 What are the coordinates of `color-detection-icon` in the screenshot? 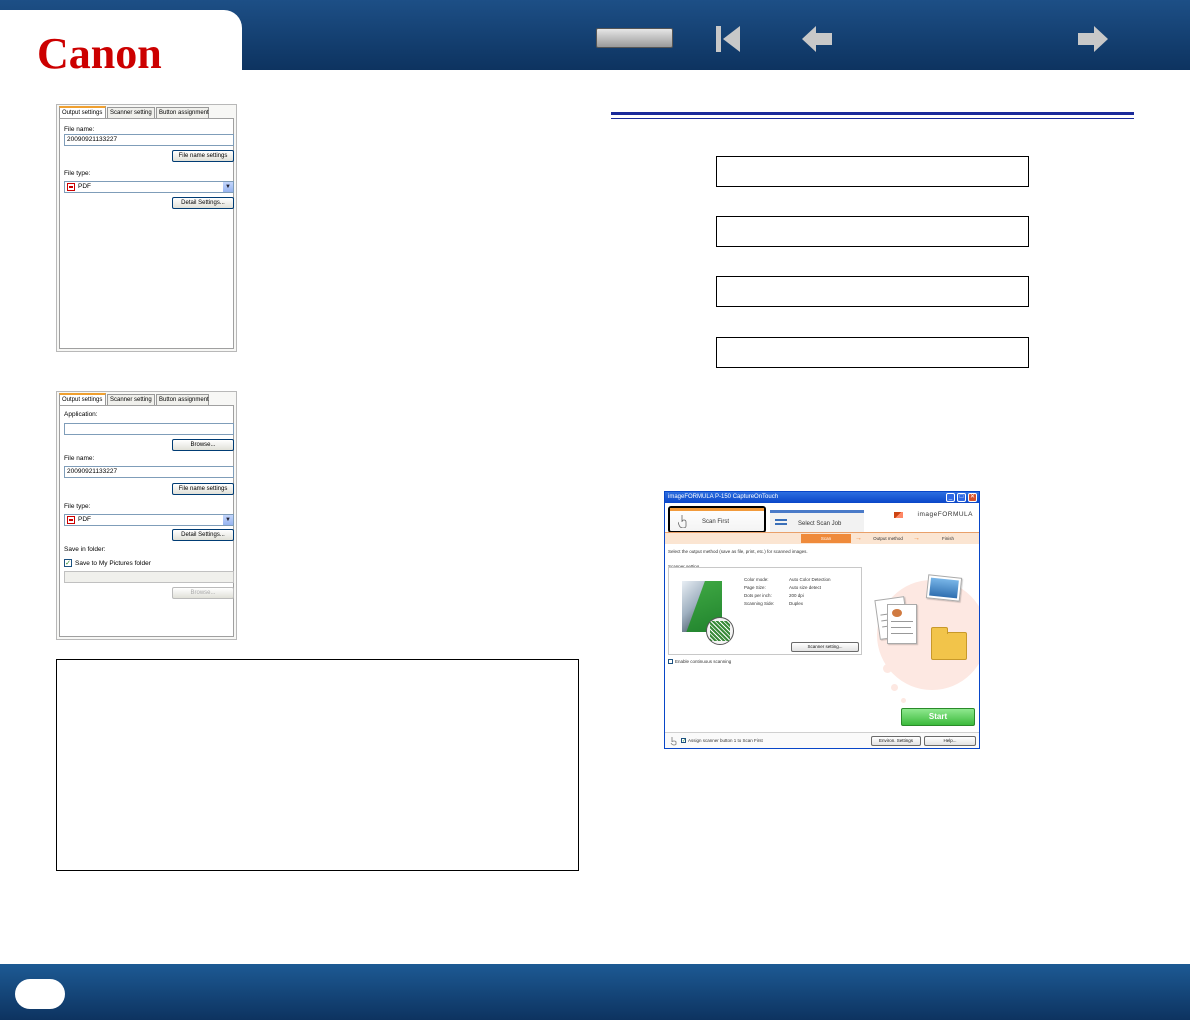 It's located at (720, 631).